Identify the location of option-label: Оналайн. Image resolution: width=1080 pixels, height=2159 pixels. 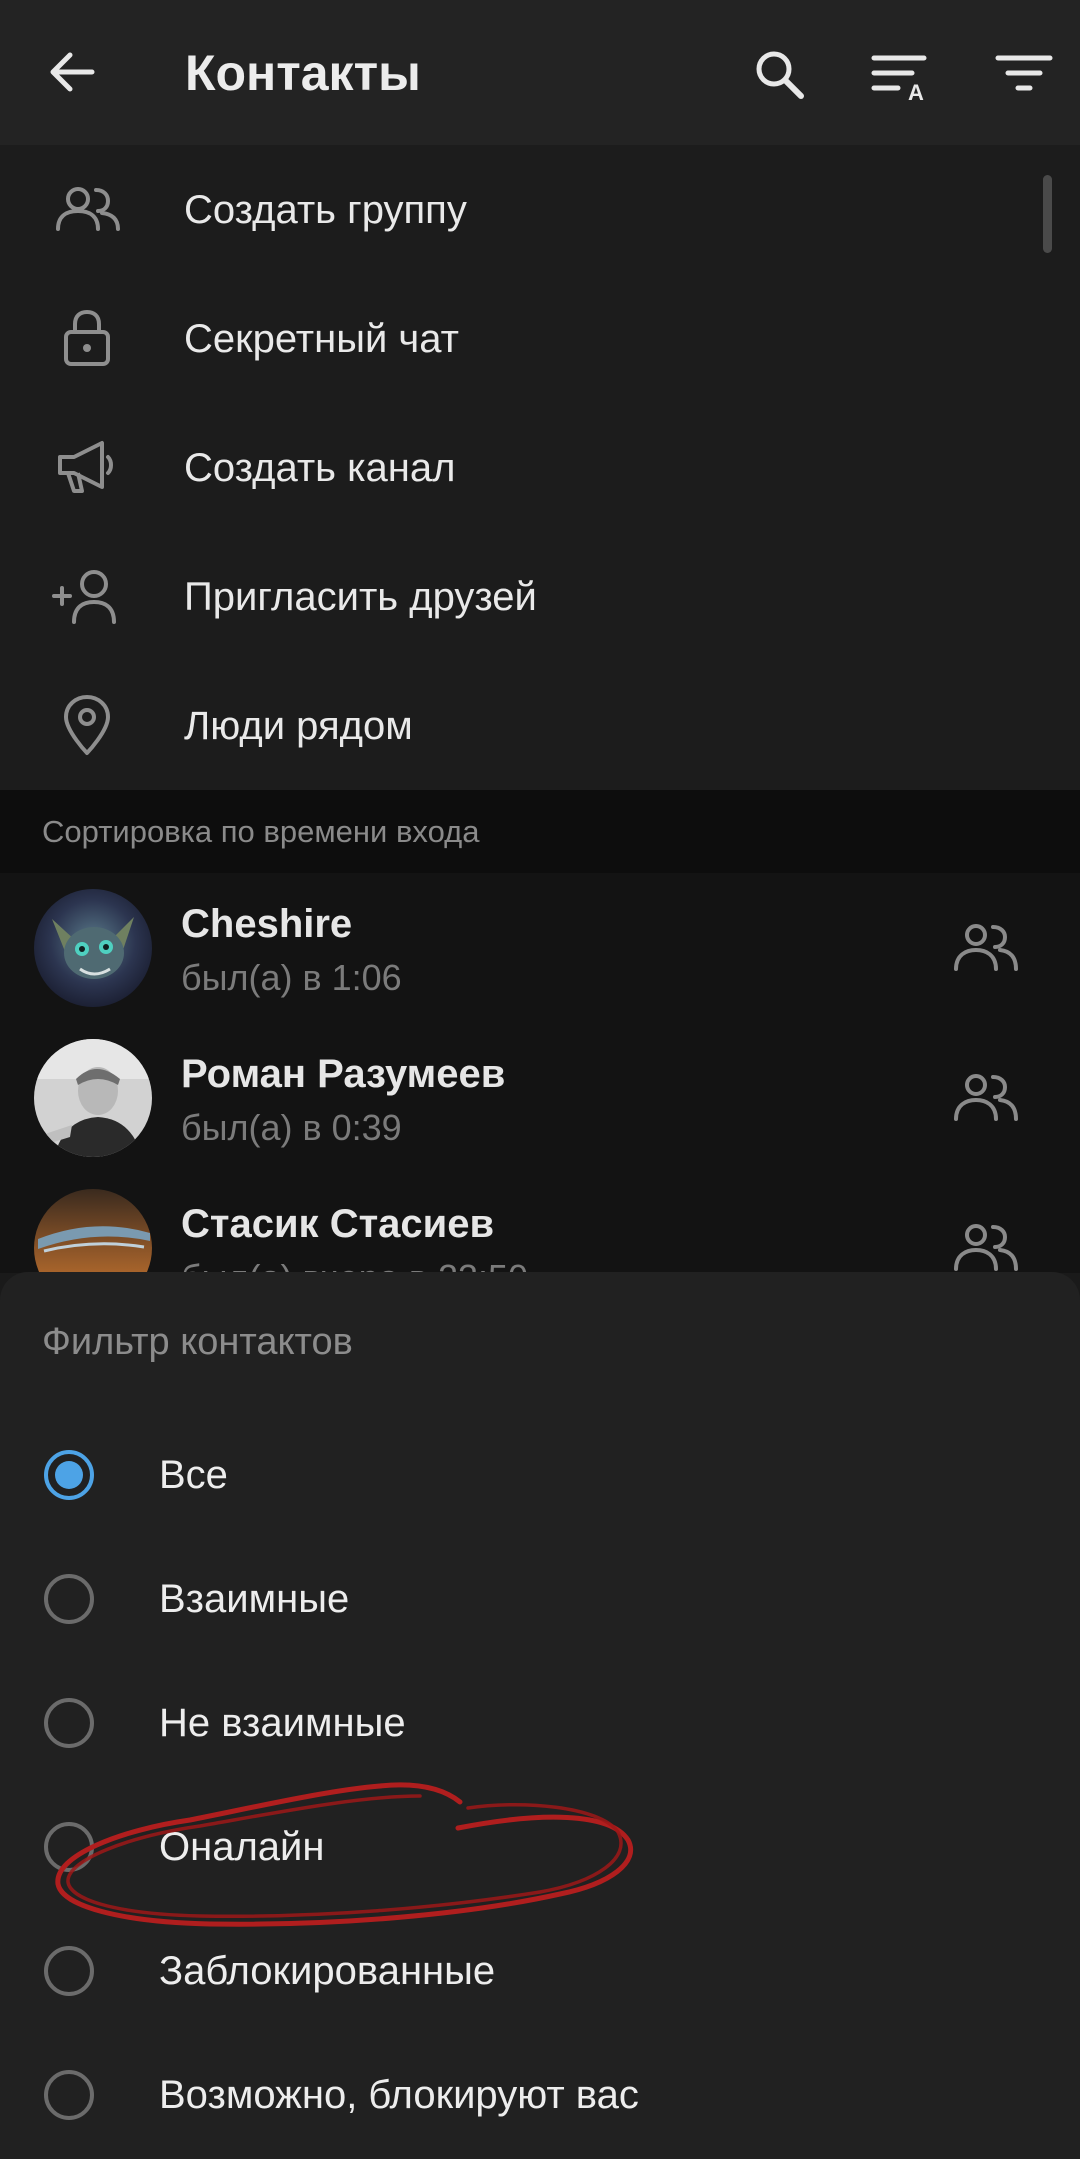
(242, 1847).